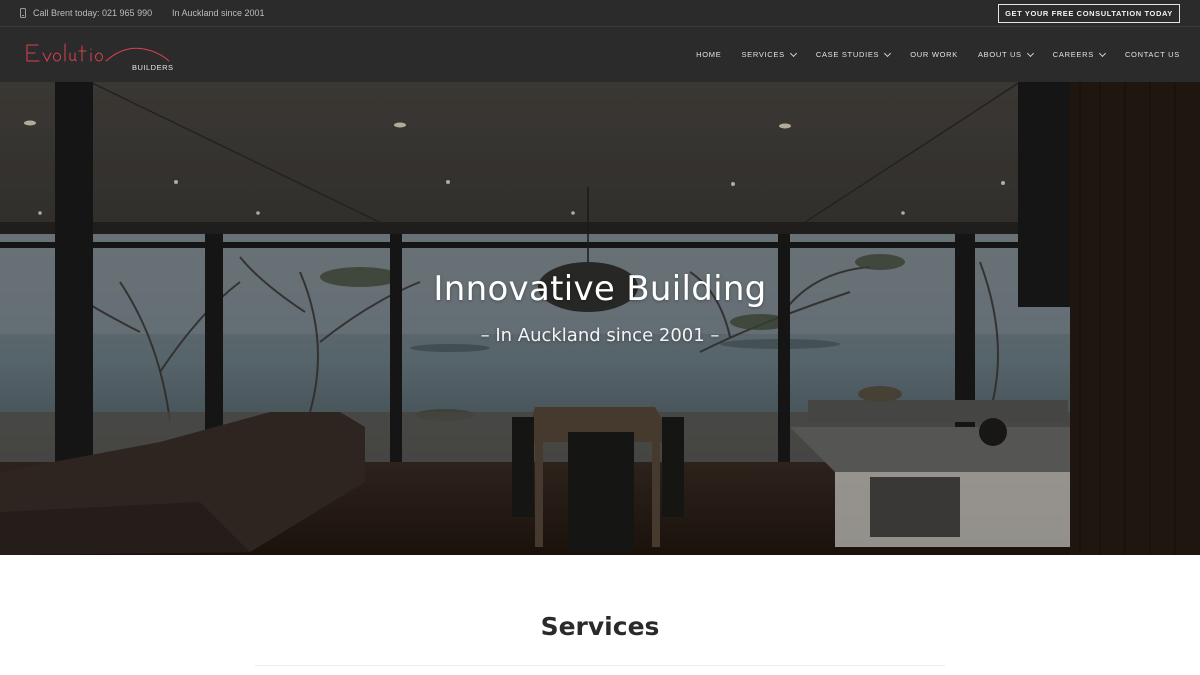 This screenshot has width=1200, height=675. I want to click on nav-about-us-label: ABOUT US, so click(999, 54).